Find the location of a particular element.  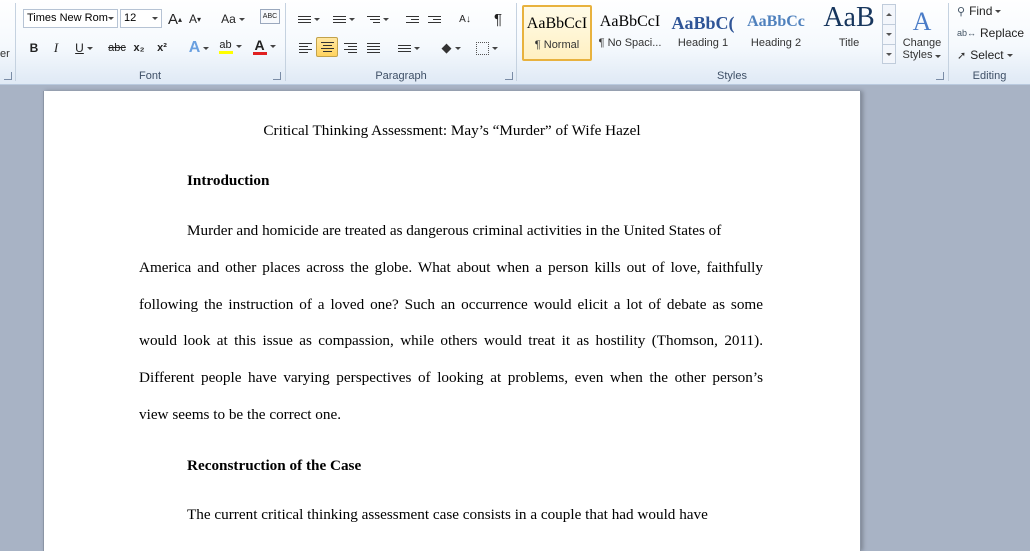

sort-icon: A↓ is located at coordinates (465, 19).